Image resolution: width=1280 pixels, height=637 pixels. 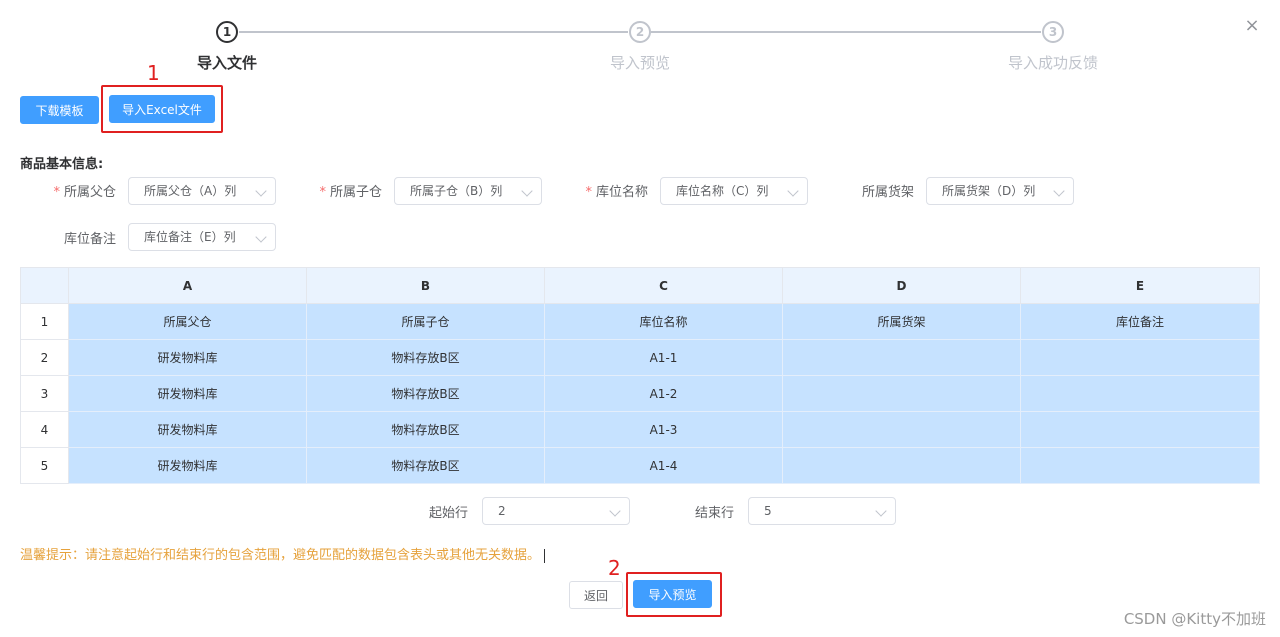 I want to click on location-remark-select: 库位备注（E）列, so click(x=202, y=237).